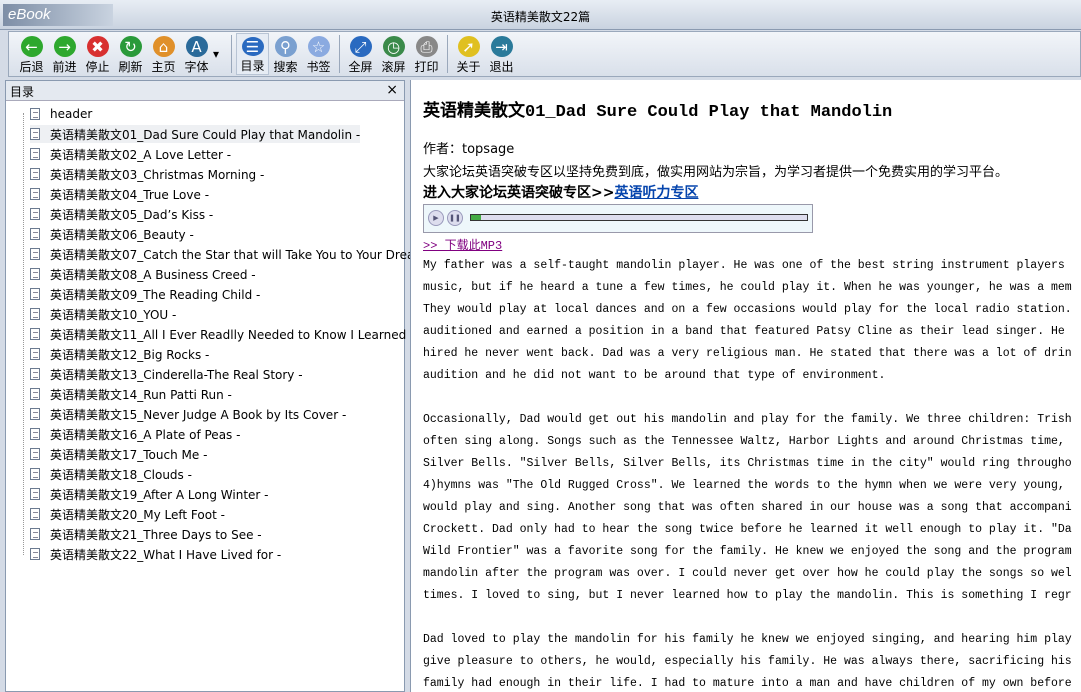 This screenshot has height=692, width=1081. What do you see at coordinates (64, 54) in the screenshot?
I see `toolbar-button-forward: → 前进` at bounding box center [64, 54].